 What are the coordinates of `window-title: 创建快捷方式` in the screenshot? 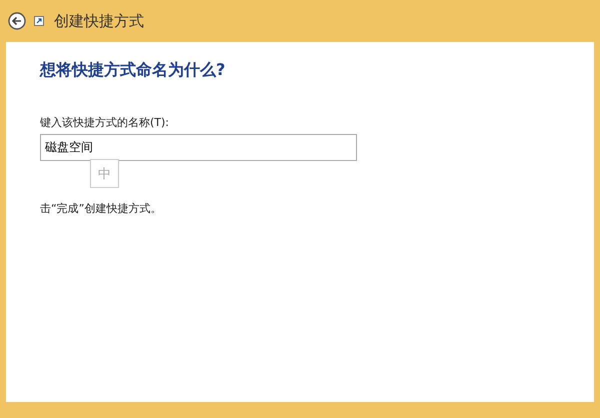 It's located at (99, 21).